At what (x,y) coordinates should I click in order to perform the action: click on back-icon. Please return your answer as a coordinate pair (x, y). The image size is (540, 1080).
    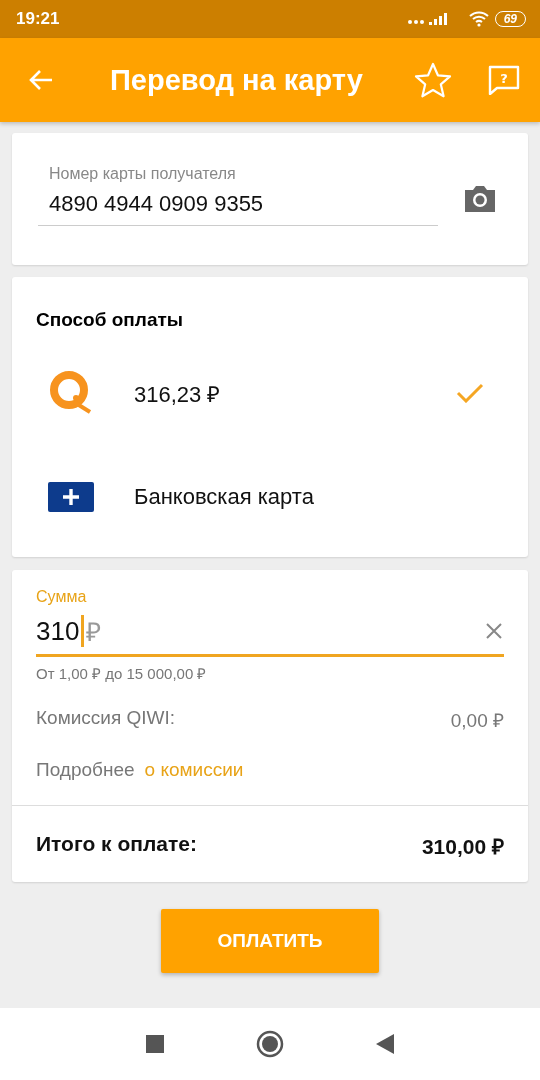
    Looking at the image, I should click on (385, 1044).